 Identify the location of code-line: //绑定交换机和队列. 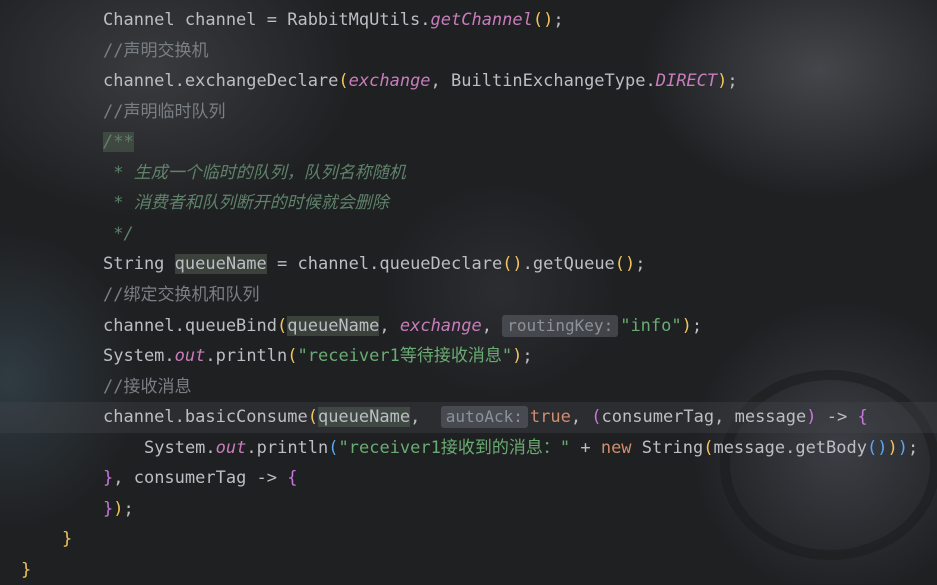
(468, 295).